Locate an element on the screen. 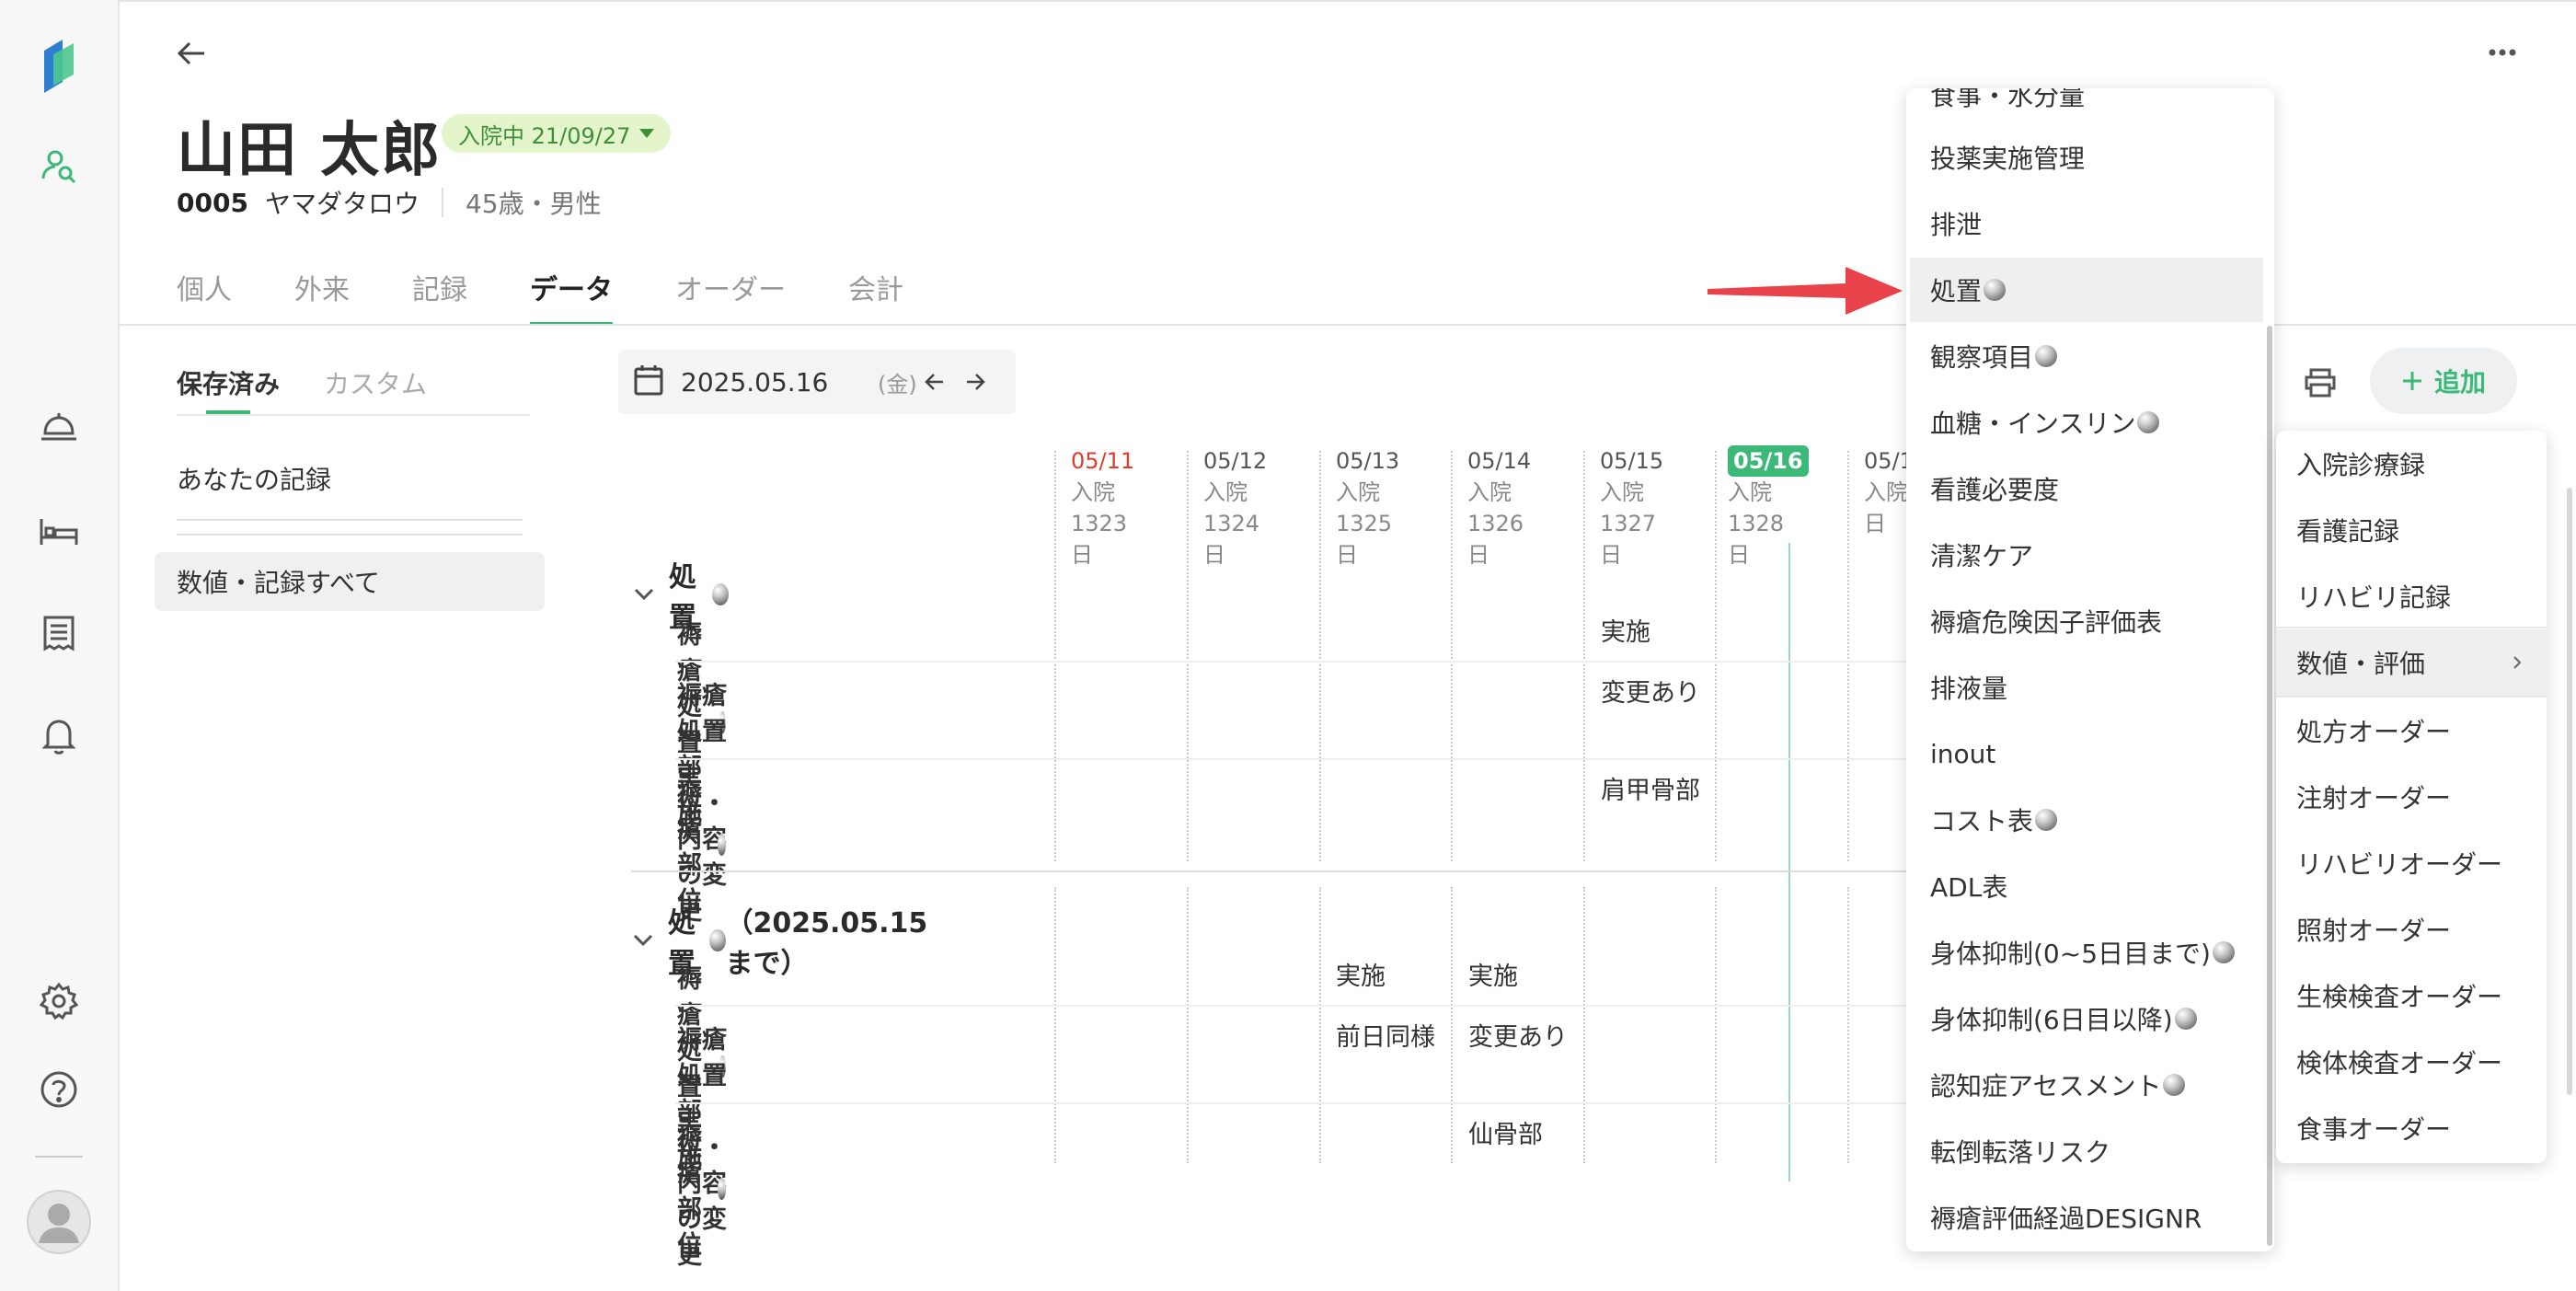  menu-item-highlighted: 数値・評価 is located at coordinates (2411, 663).